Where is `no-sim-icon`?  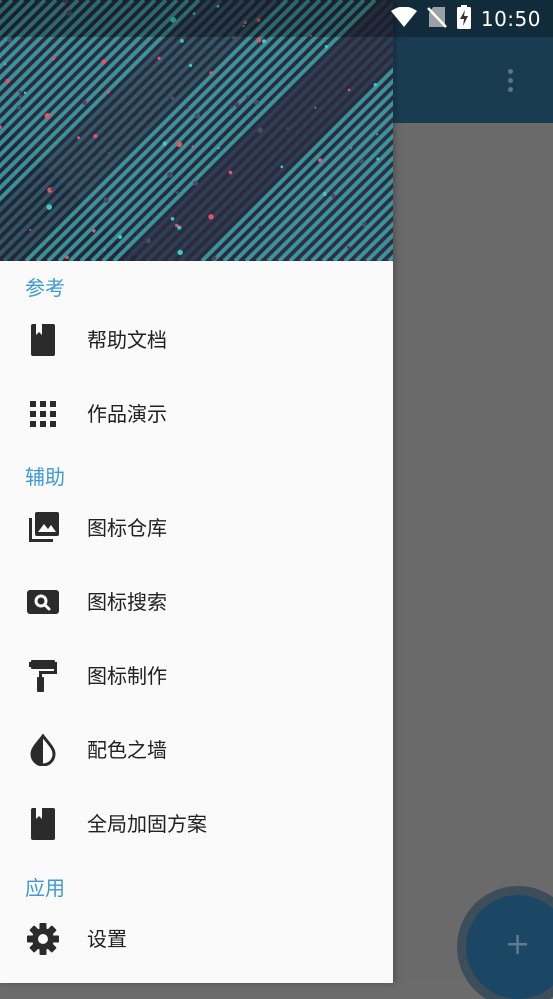 no-sim-icon is located at coordinates (436, 19).